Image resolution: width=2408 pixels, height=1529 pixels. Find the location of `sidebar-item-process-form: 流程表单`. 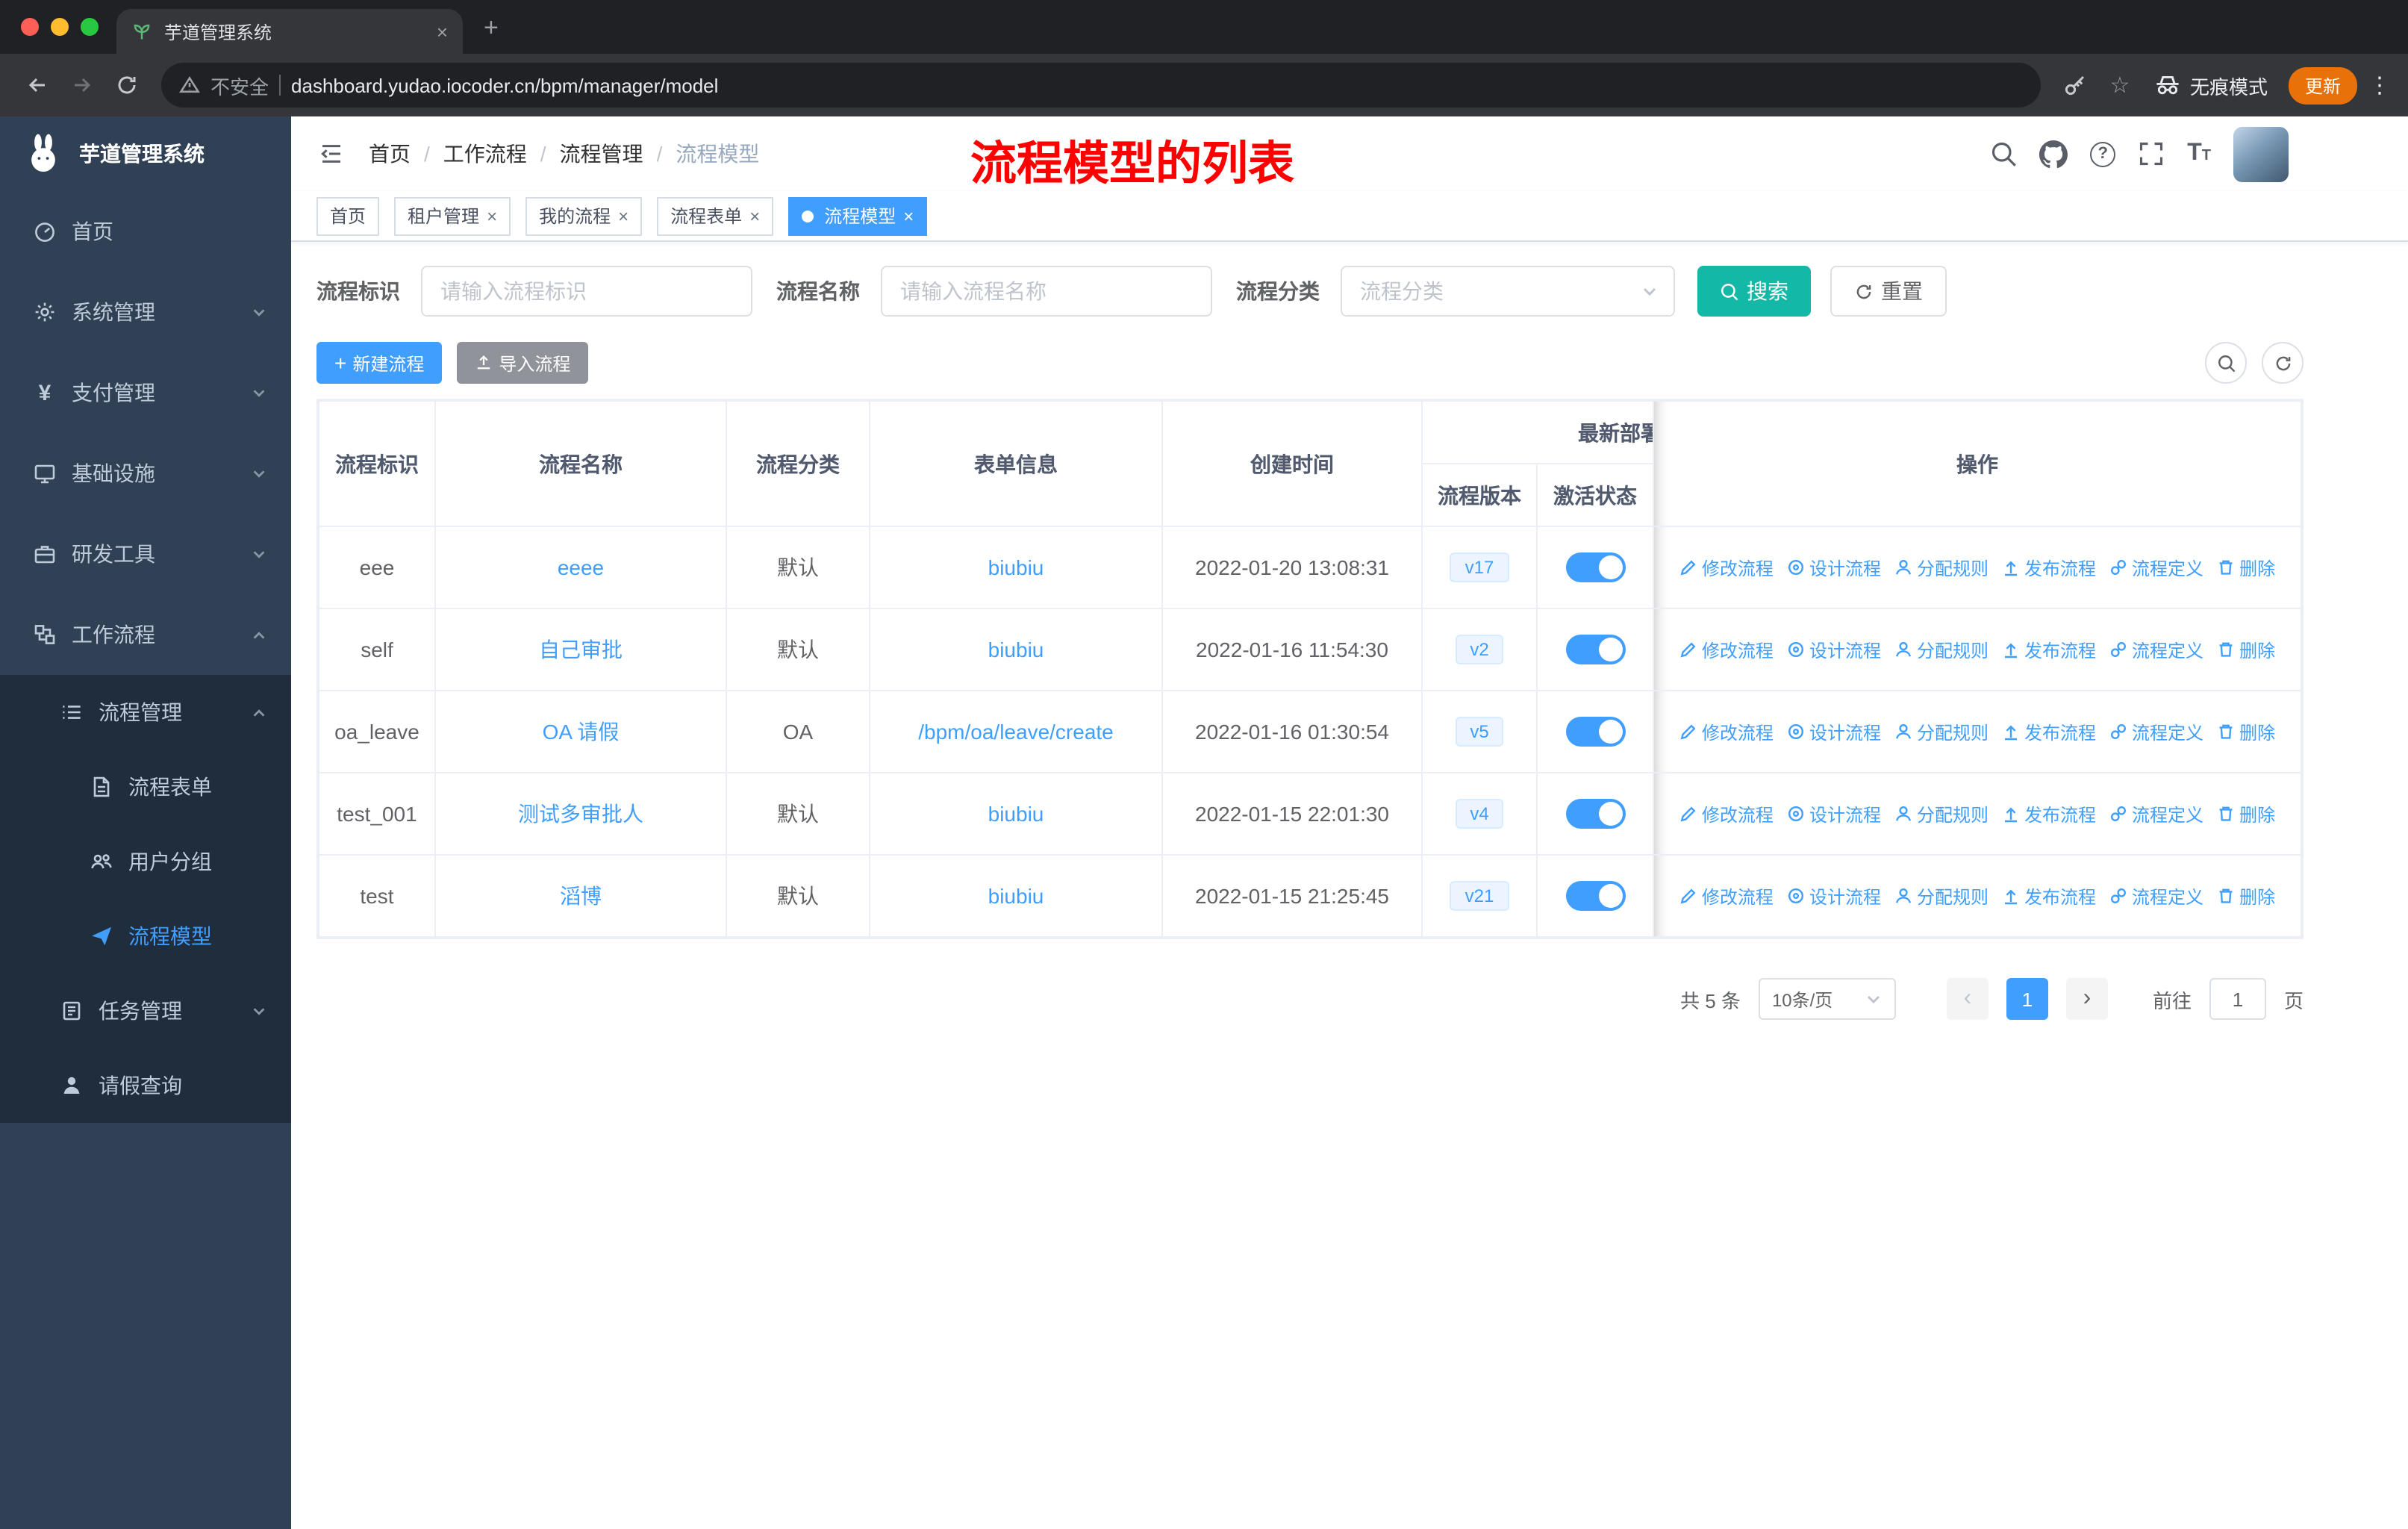

sidebar-item-process-form: 流程表单 is located at coordinates (145, 787).